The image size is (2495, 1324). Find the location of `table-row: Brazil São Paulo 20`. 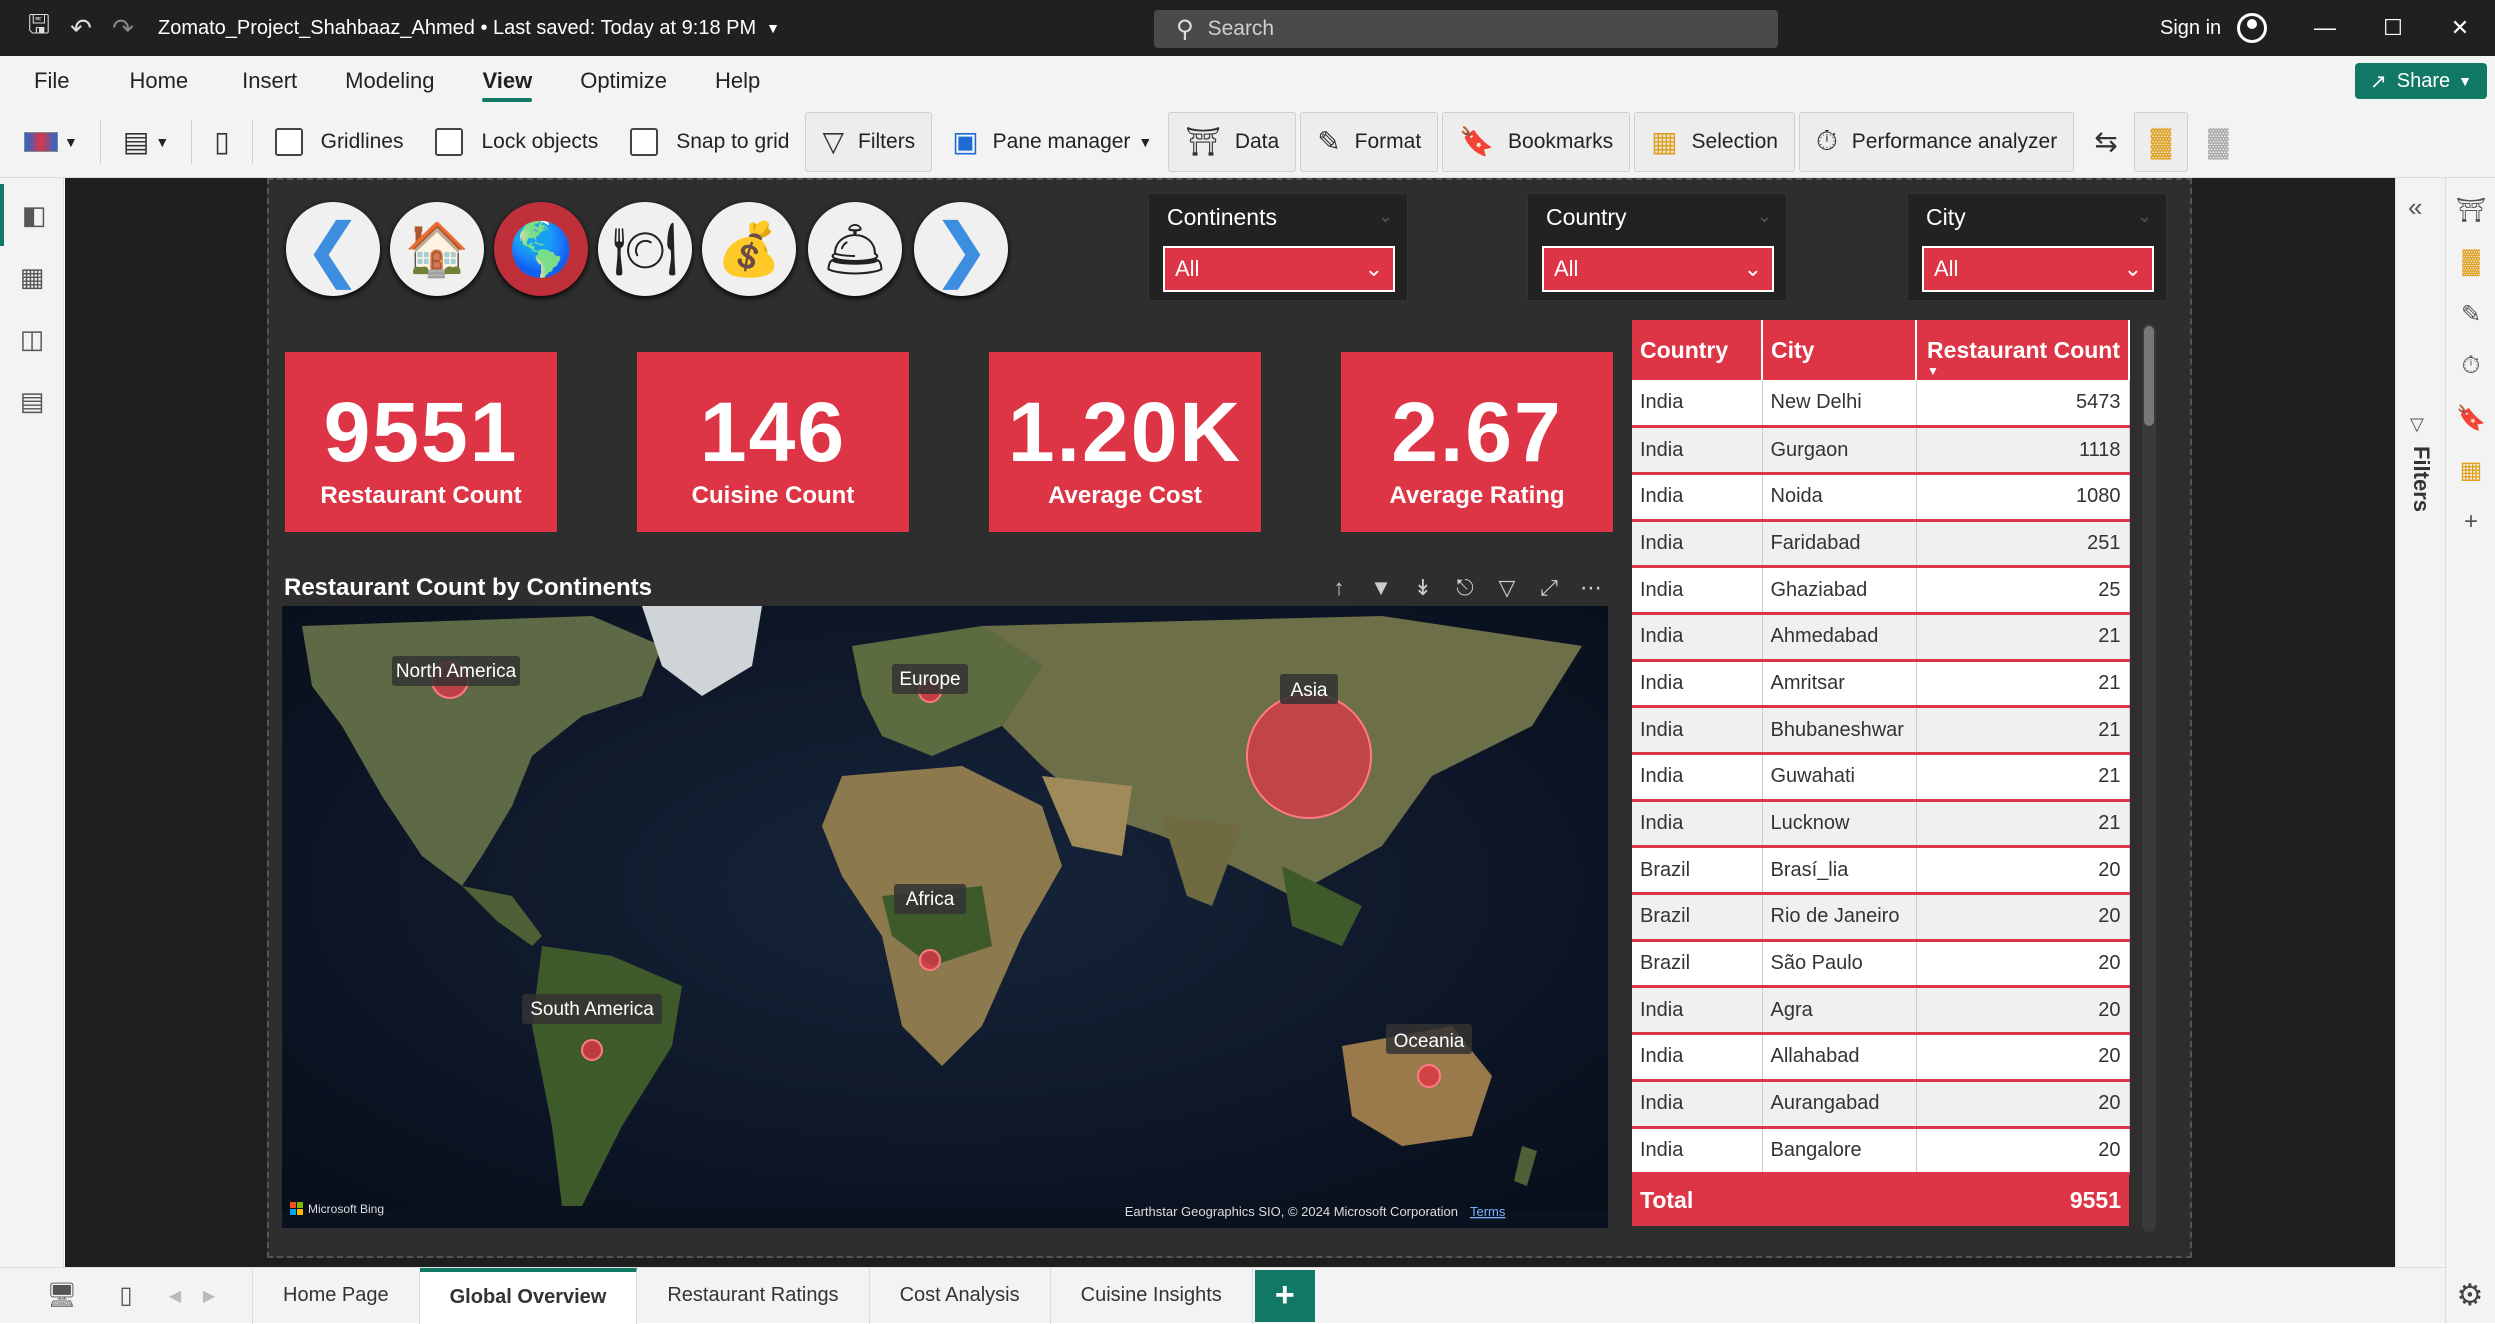

table-row: Brazil São Paulo 20 is located at coordinates (1881, 964).